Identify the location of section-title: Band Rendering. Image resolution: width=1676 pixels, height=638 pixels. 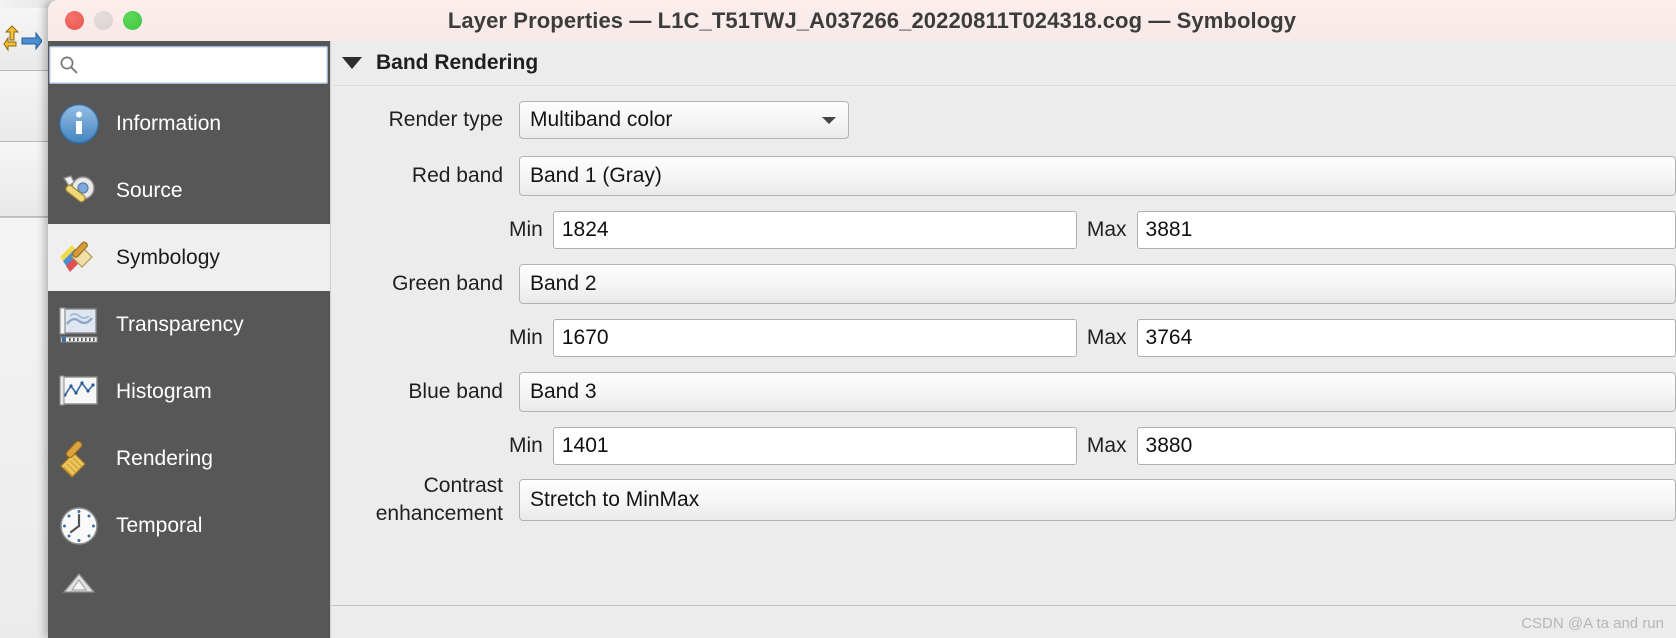
(457, 62).